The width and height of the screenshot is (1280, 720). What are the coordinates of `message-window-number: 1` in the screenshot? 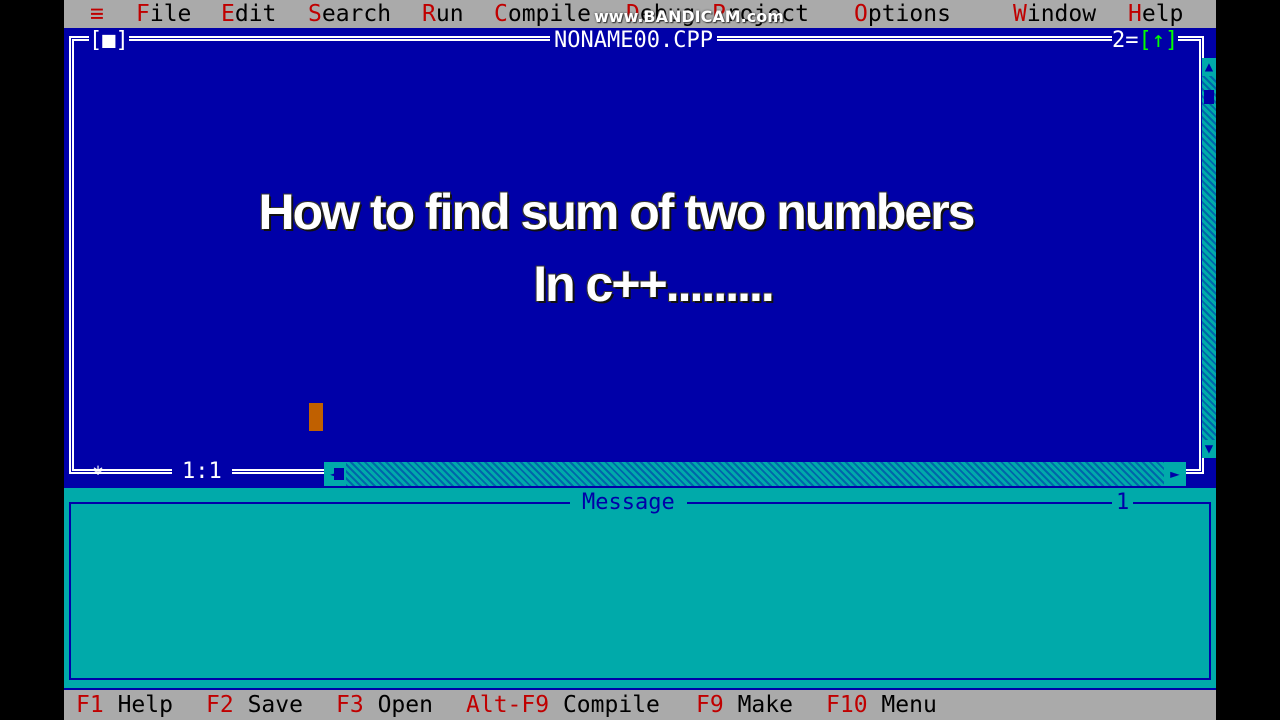 It's located at (1123, 503).